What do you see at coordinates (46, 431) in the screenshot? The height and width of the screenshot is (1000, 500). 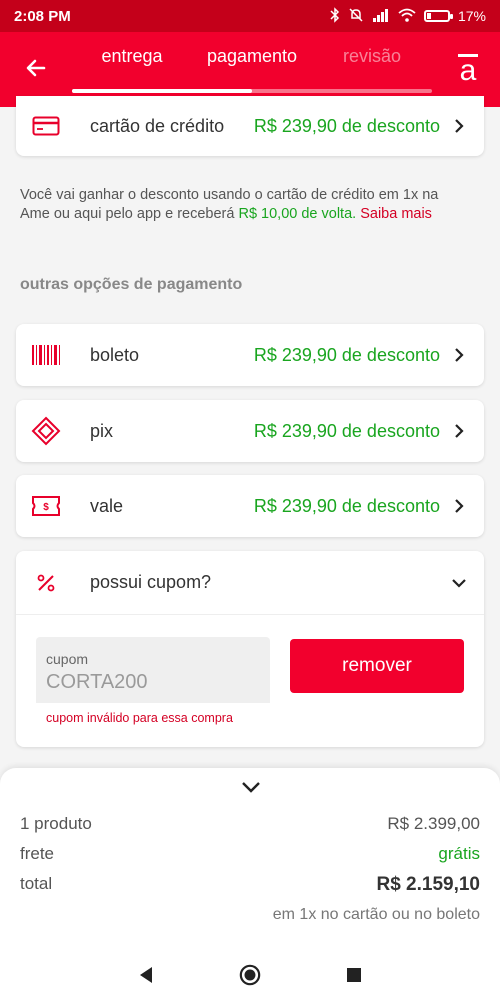 I see `pix-icon` at bounding box center [46, 431].